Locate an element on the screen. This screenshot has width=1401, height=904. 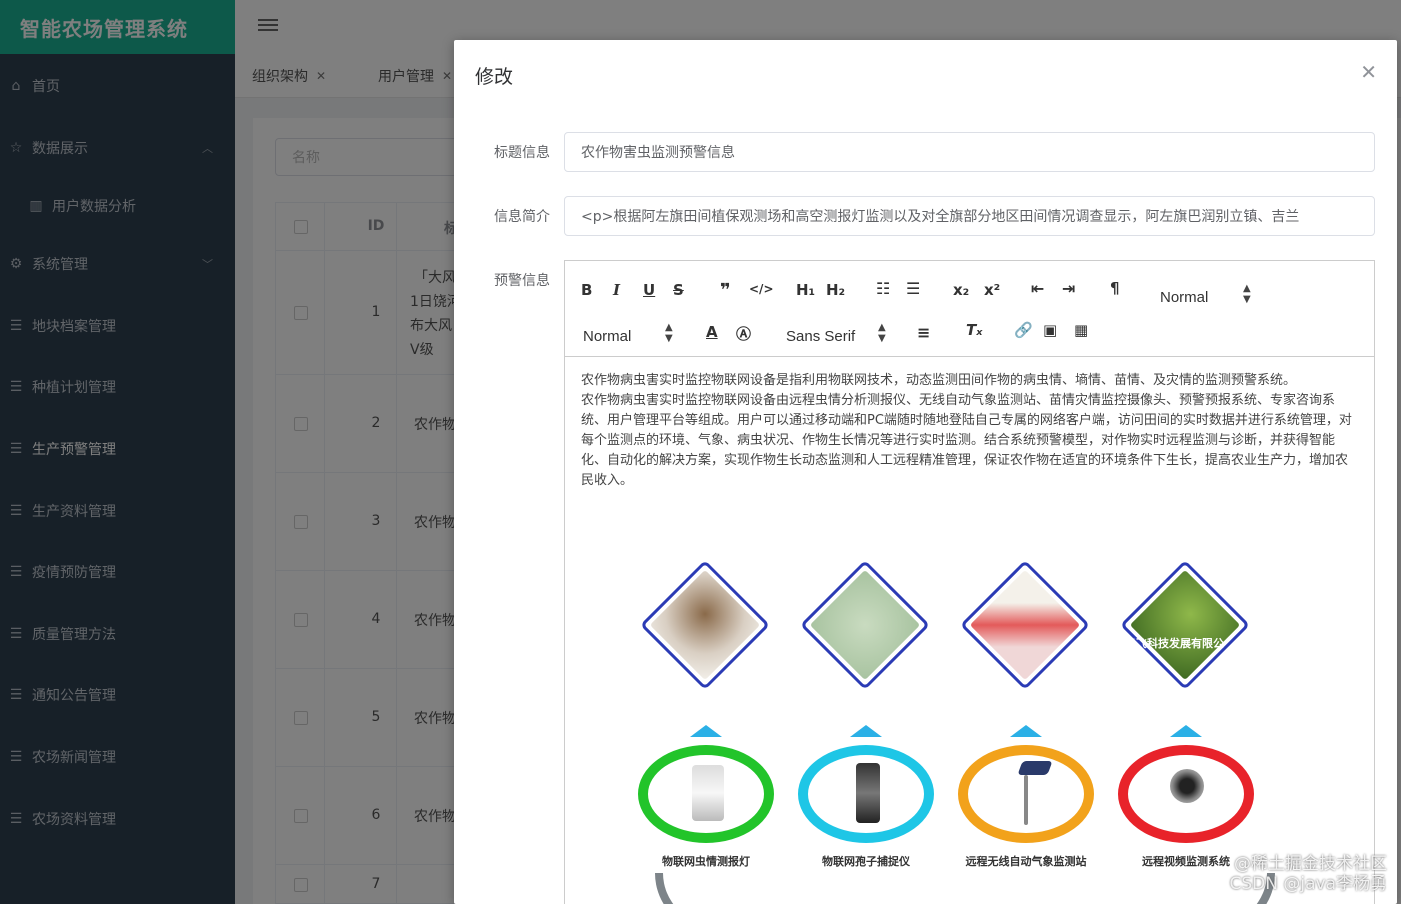
blockquote-icon: ❞ is located at coordinates (725, 290).